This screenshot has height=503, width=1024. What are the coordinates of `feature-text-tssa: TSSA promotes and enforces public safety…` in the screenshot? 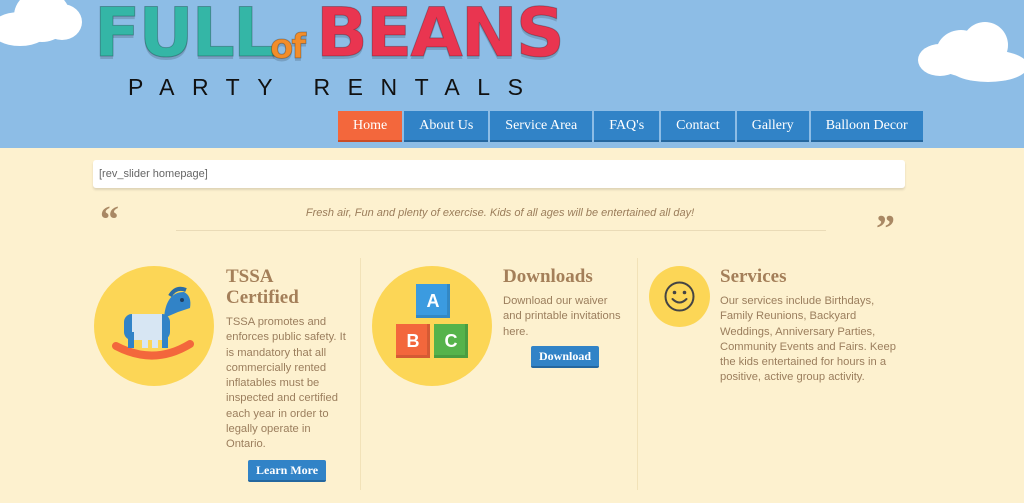 It's located at (286, 383).